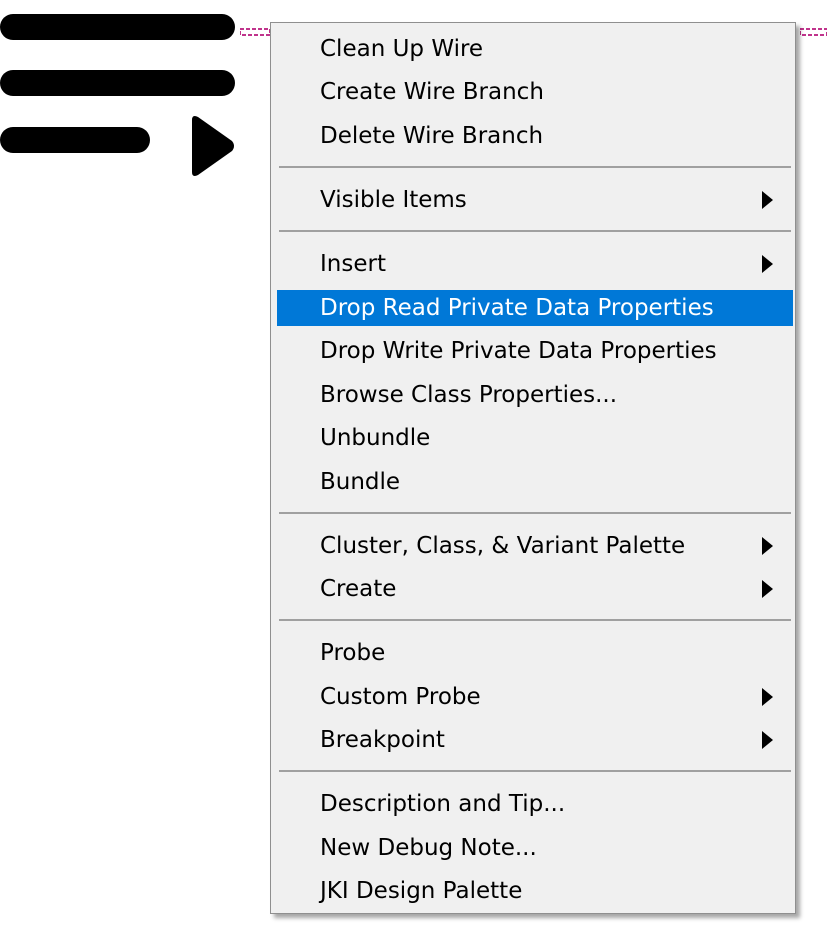  Describe the element at coordinates (535, 891) in the screenshot. I see `menu-item-jki-design-palette: JKI Design Palette` at that location.